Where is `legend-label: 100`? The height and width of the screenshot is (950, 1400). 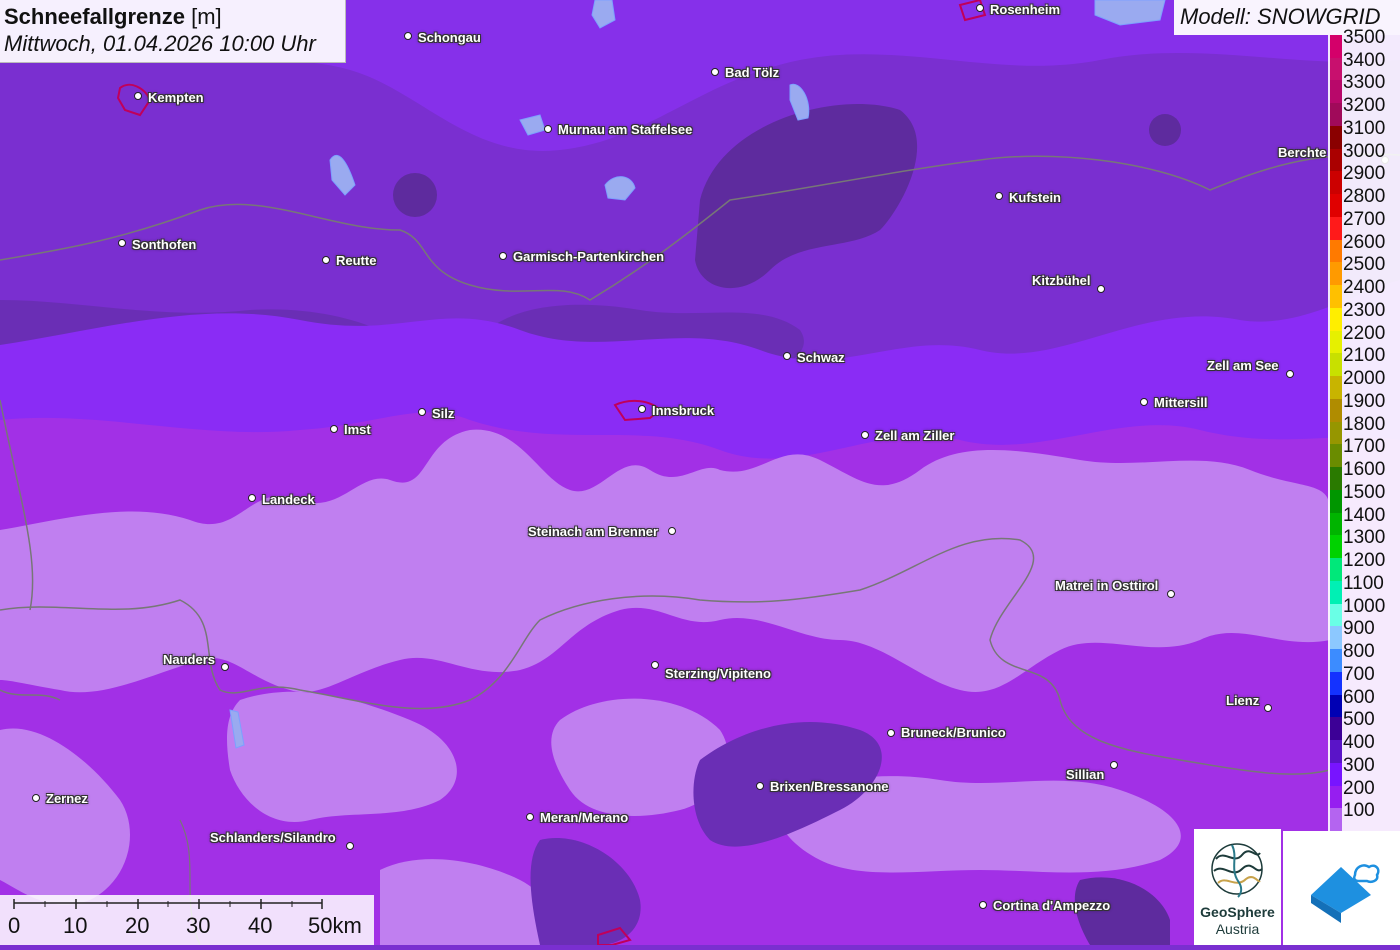 legend-label: 100 is located at coordinates (1359, 811).